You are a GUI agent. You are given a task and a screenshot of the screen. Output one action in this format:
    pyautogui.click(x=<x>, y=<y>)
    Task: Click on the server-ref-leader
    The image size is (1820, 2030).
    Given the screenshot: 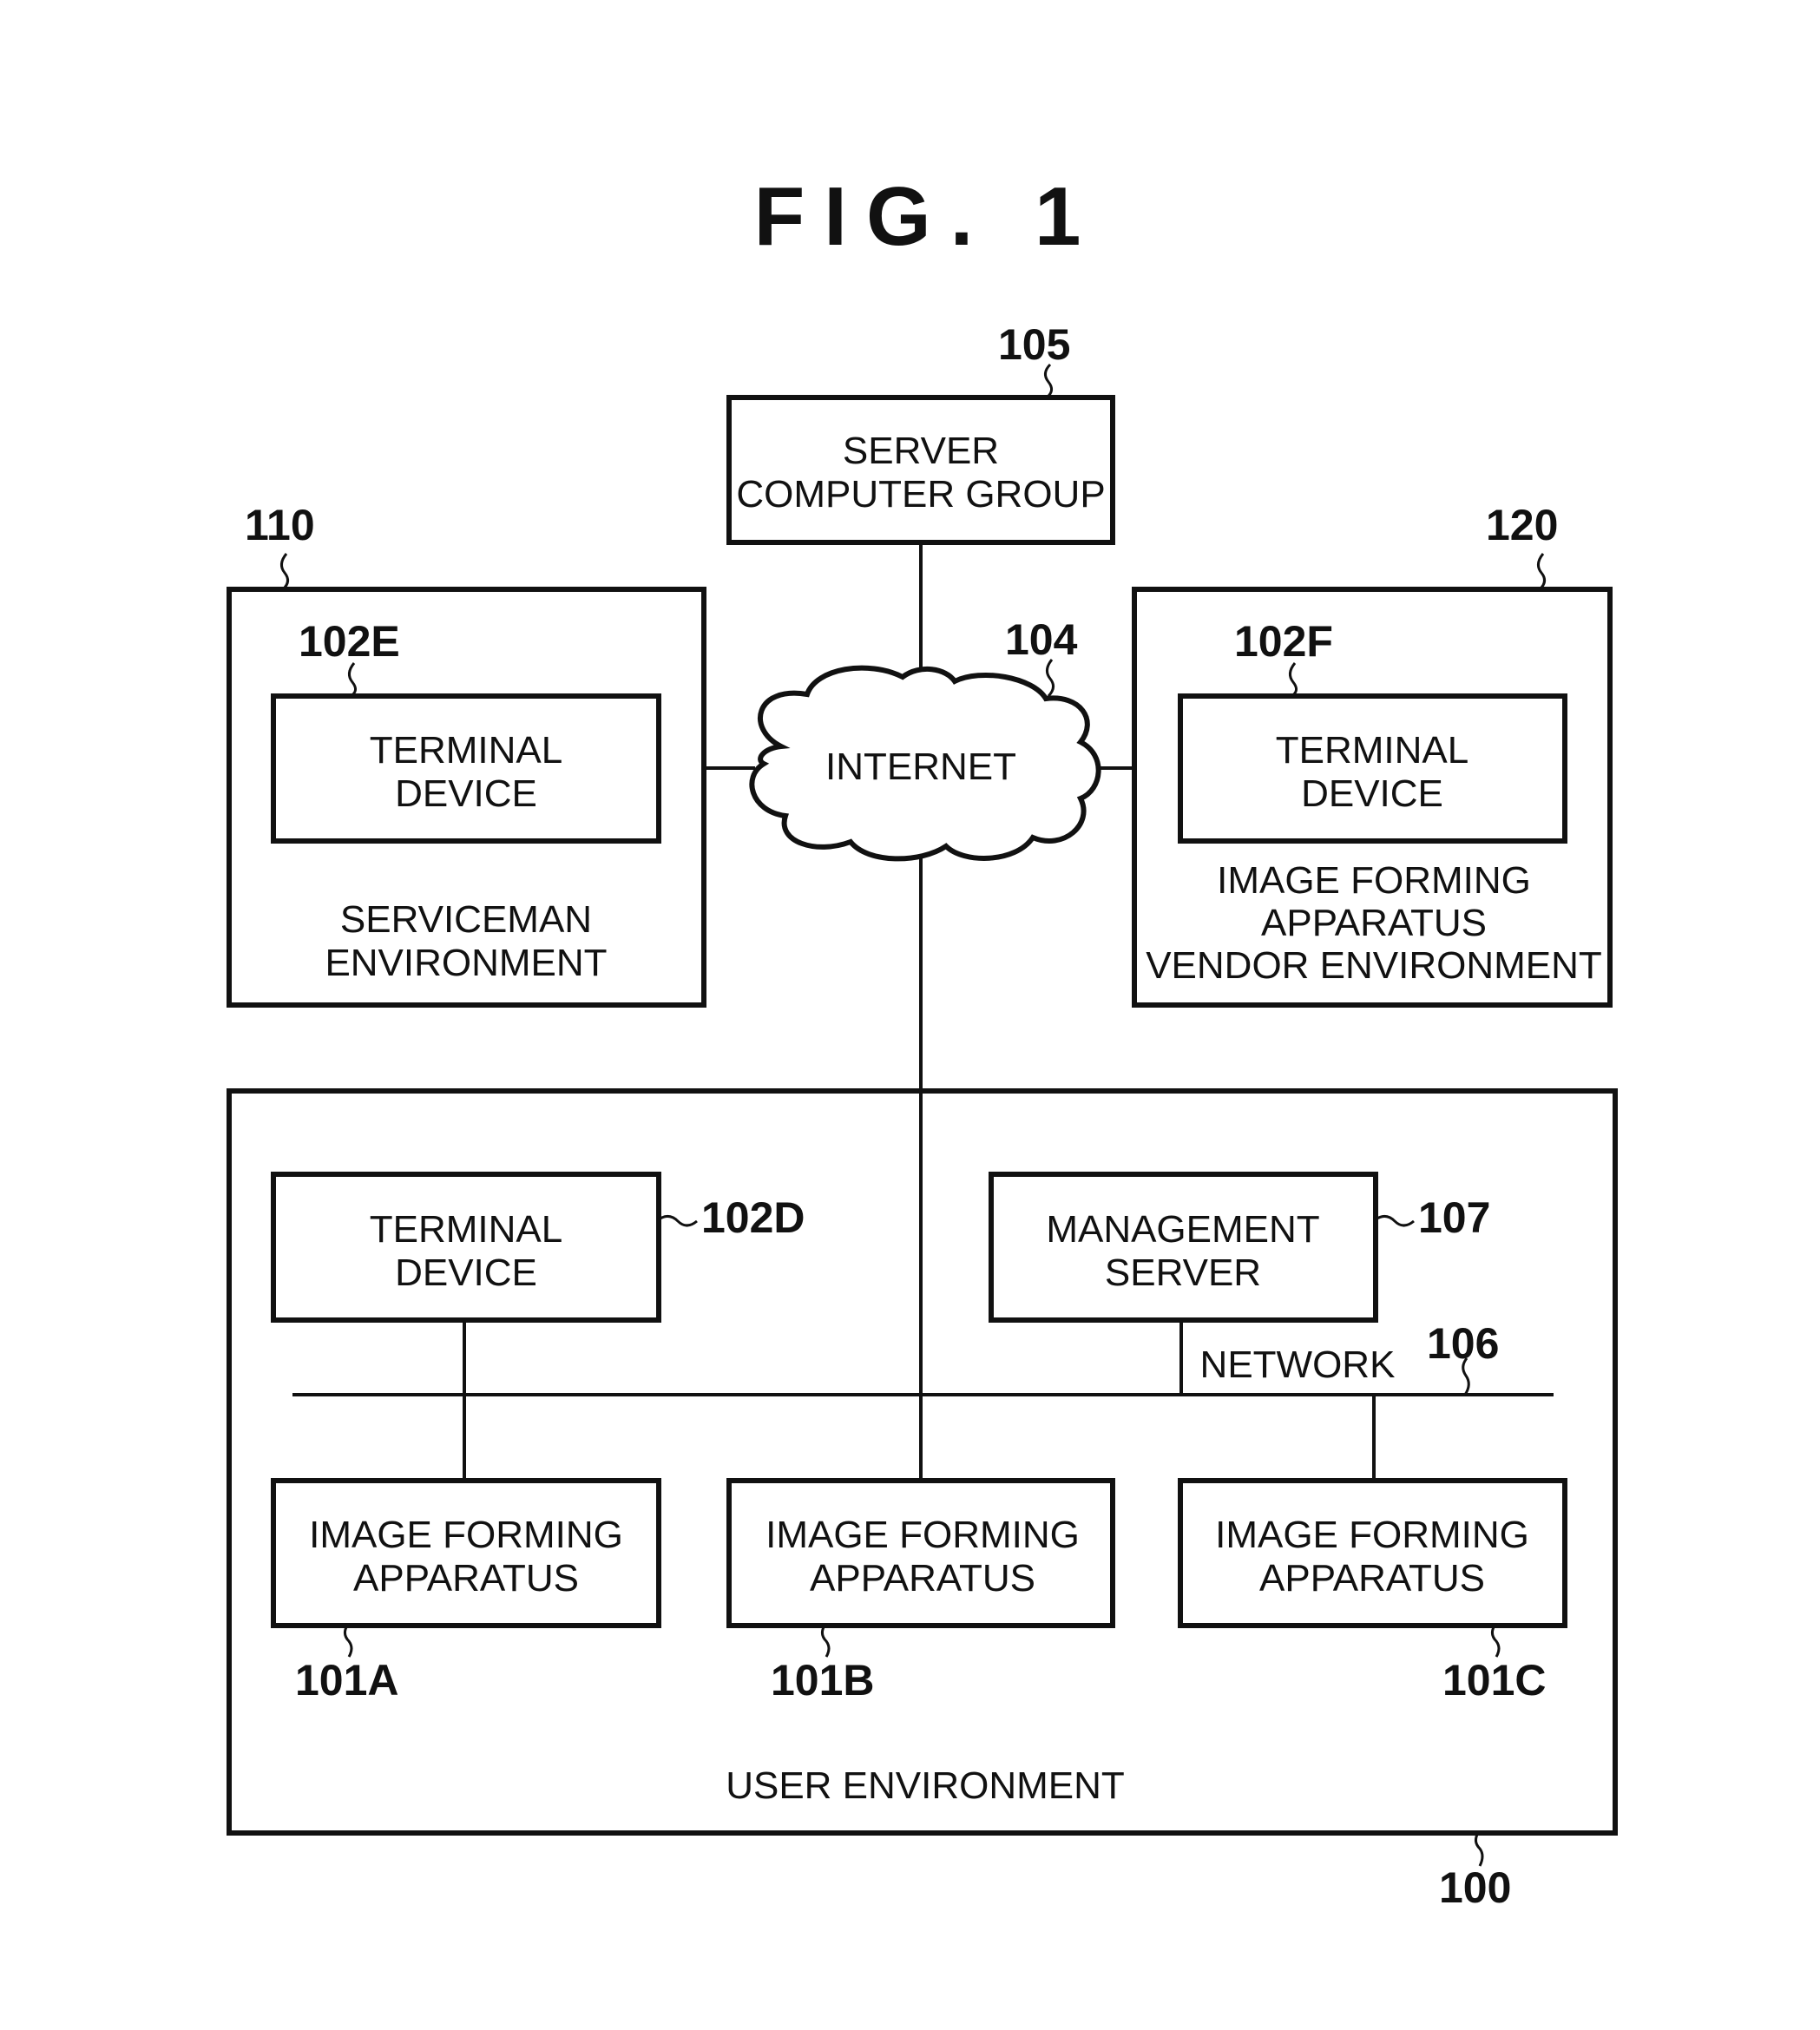 What is the action you would take?
    pyautogui.click(x=1048, y=381)
    